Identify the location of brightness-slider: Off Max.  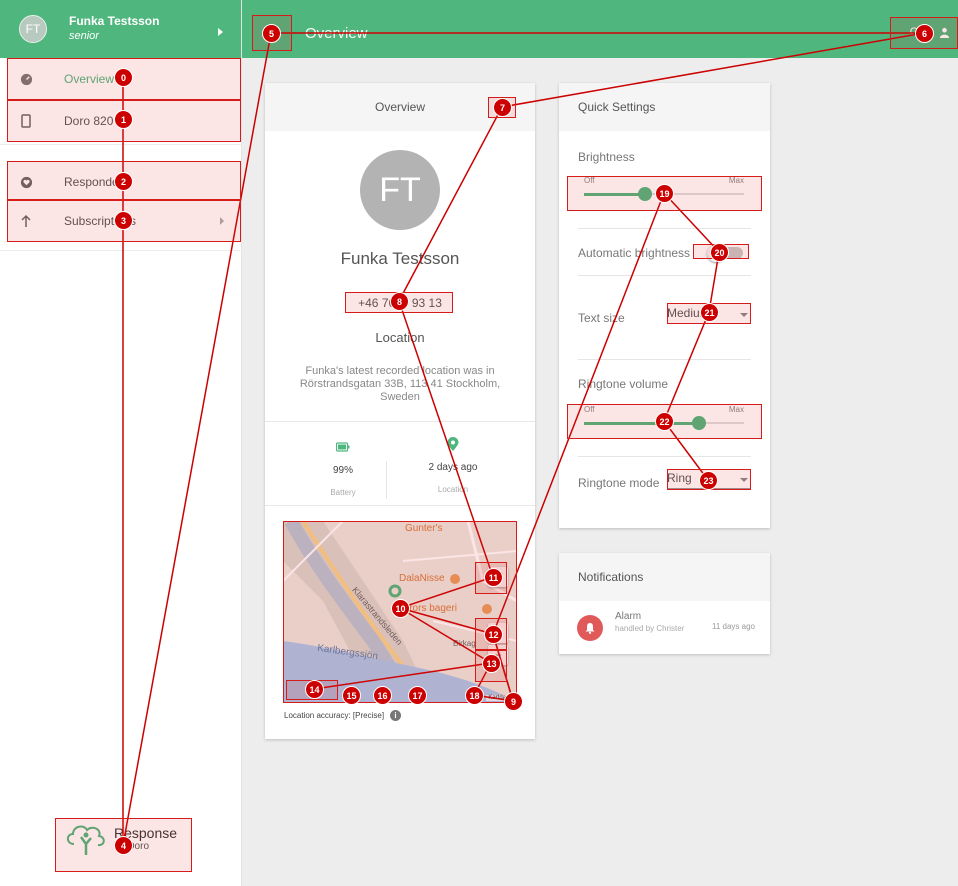
(664, 191).